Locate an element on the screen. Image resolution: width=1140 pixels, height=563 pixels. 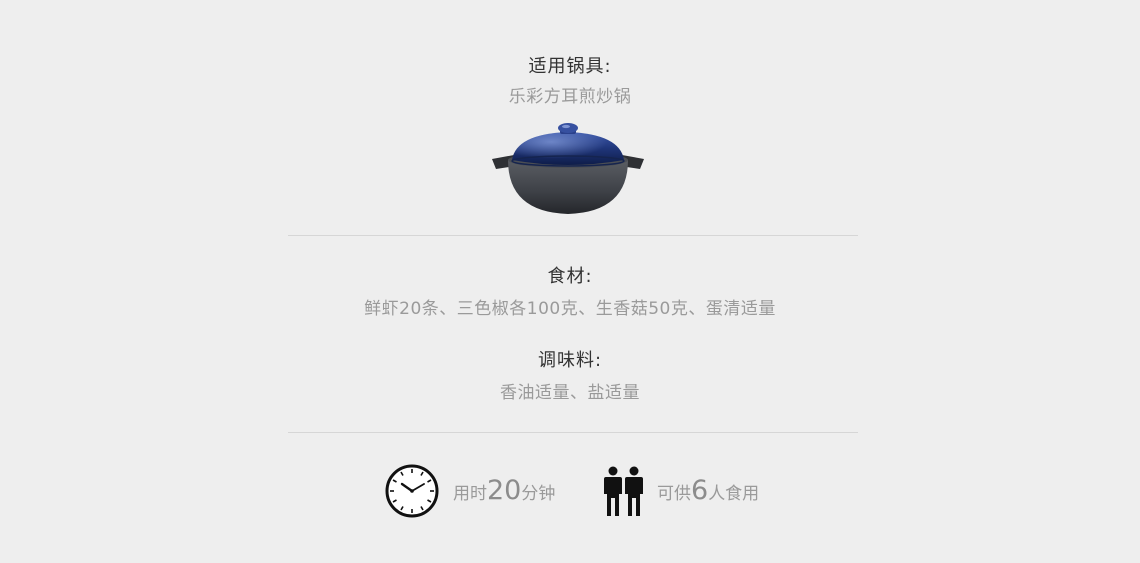
time-suffix: 分钟 is located at coordinates (538, 493).